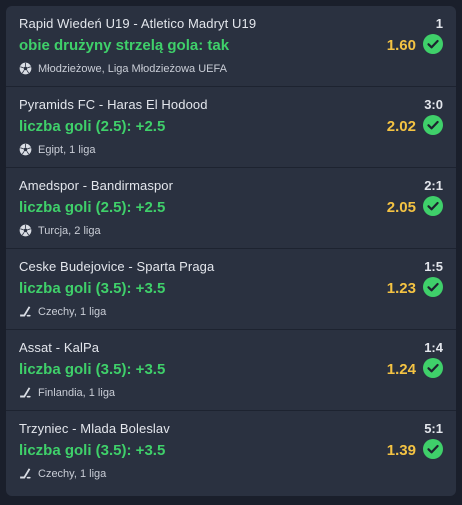 This screenshot has height=505, width=462. What do you see at coordinates (401, 450) in the screenshot?
I see `bet-odds: 1.39` at bounding box center [401, 450].